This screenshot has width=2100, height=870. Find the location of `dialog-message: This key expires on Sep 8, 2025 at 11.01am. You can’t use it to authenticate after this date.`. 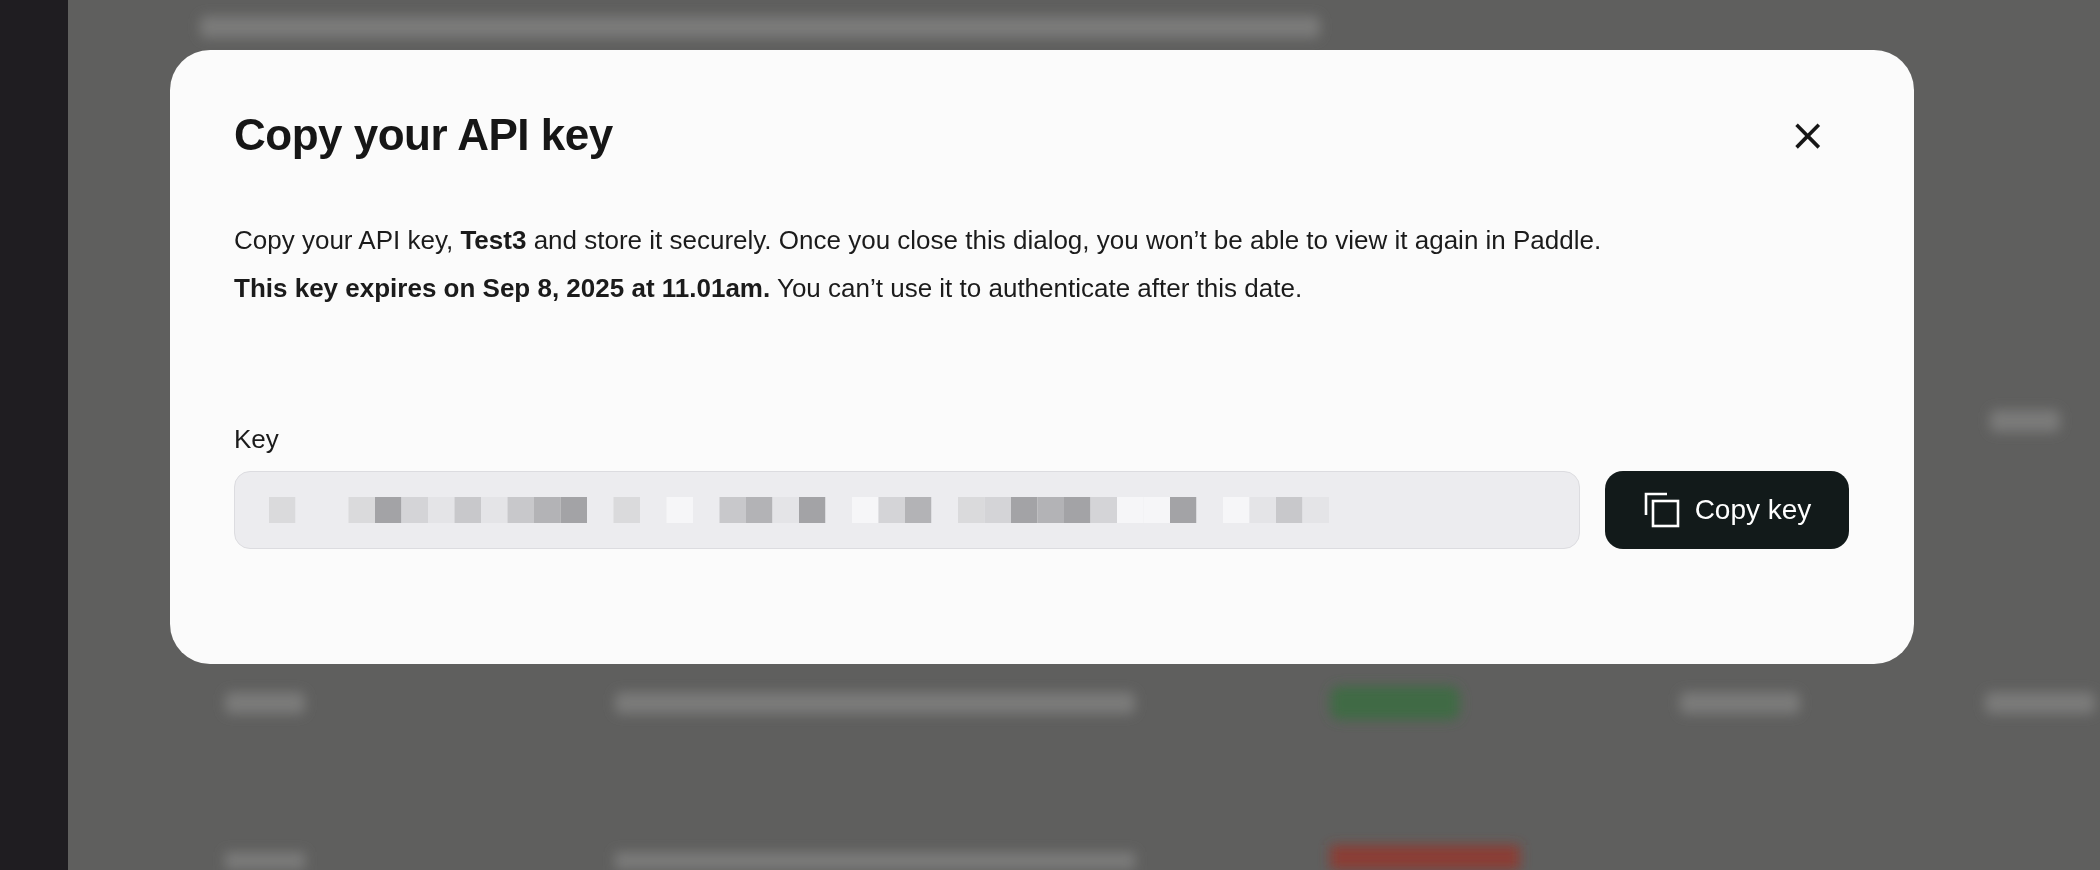

dialog-message: This key expires on Sep 8, 2025 at 11.01am. You can’t use it to authenticate after this date. is located at coordinates (769, 288).